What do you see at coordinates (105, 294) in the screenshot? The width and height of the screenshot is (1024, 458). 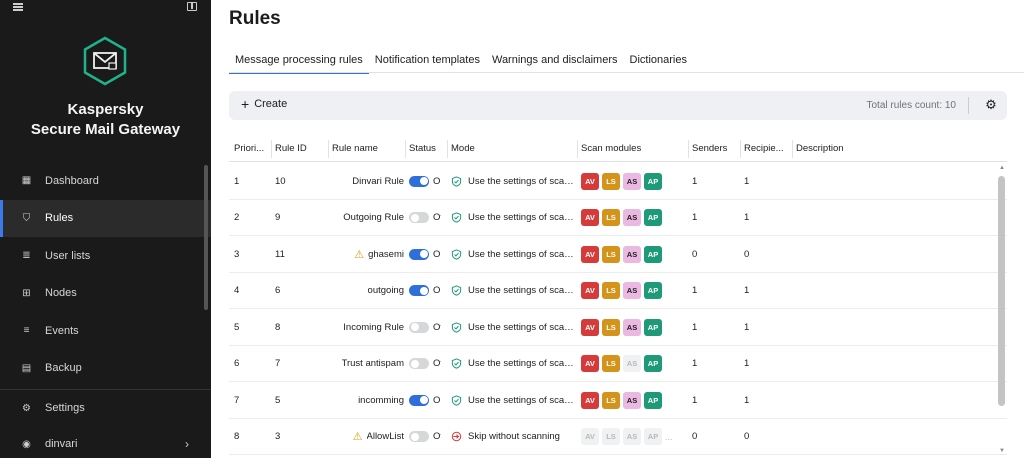 I see `sidebar-item-nodes: ⊞ Nodes` at bounding box center [105, 294].